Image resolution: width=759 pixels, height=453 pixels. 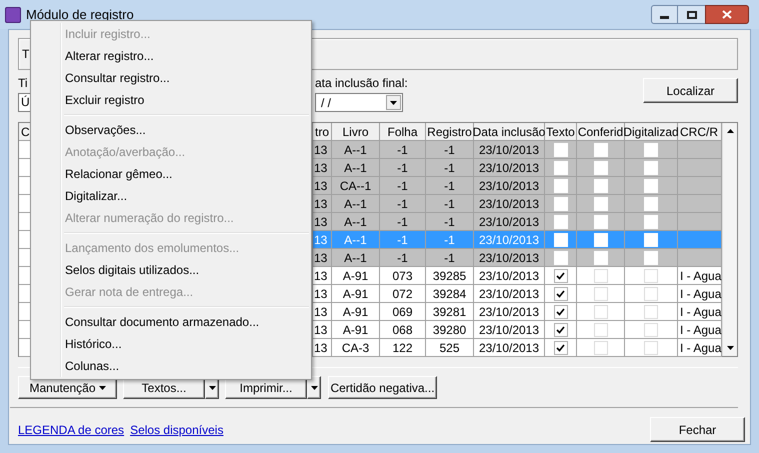 I want to click on link: Selos disponíveis, so click(x=177, y=429).